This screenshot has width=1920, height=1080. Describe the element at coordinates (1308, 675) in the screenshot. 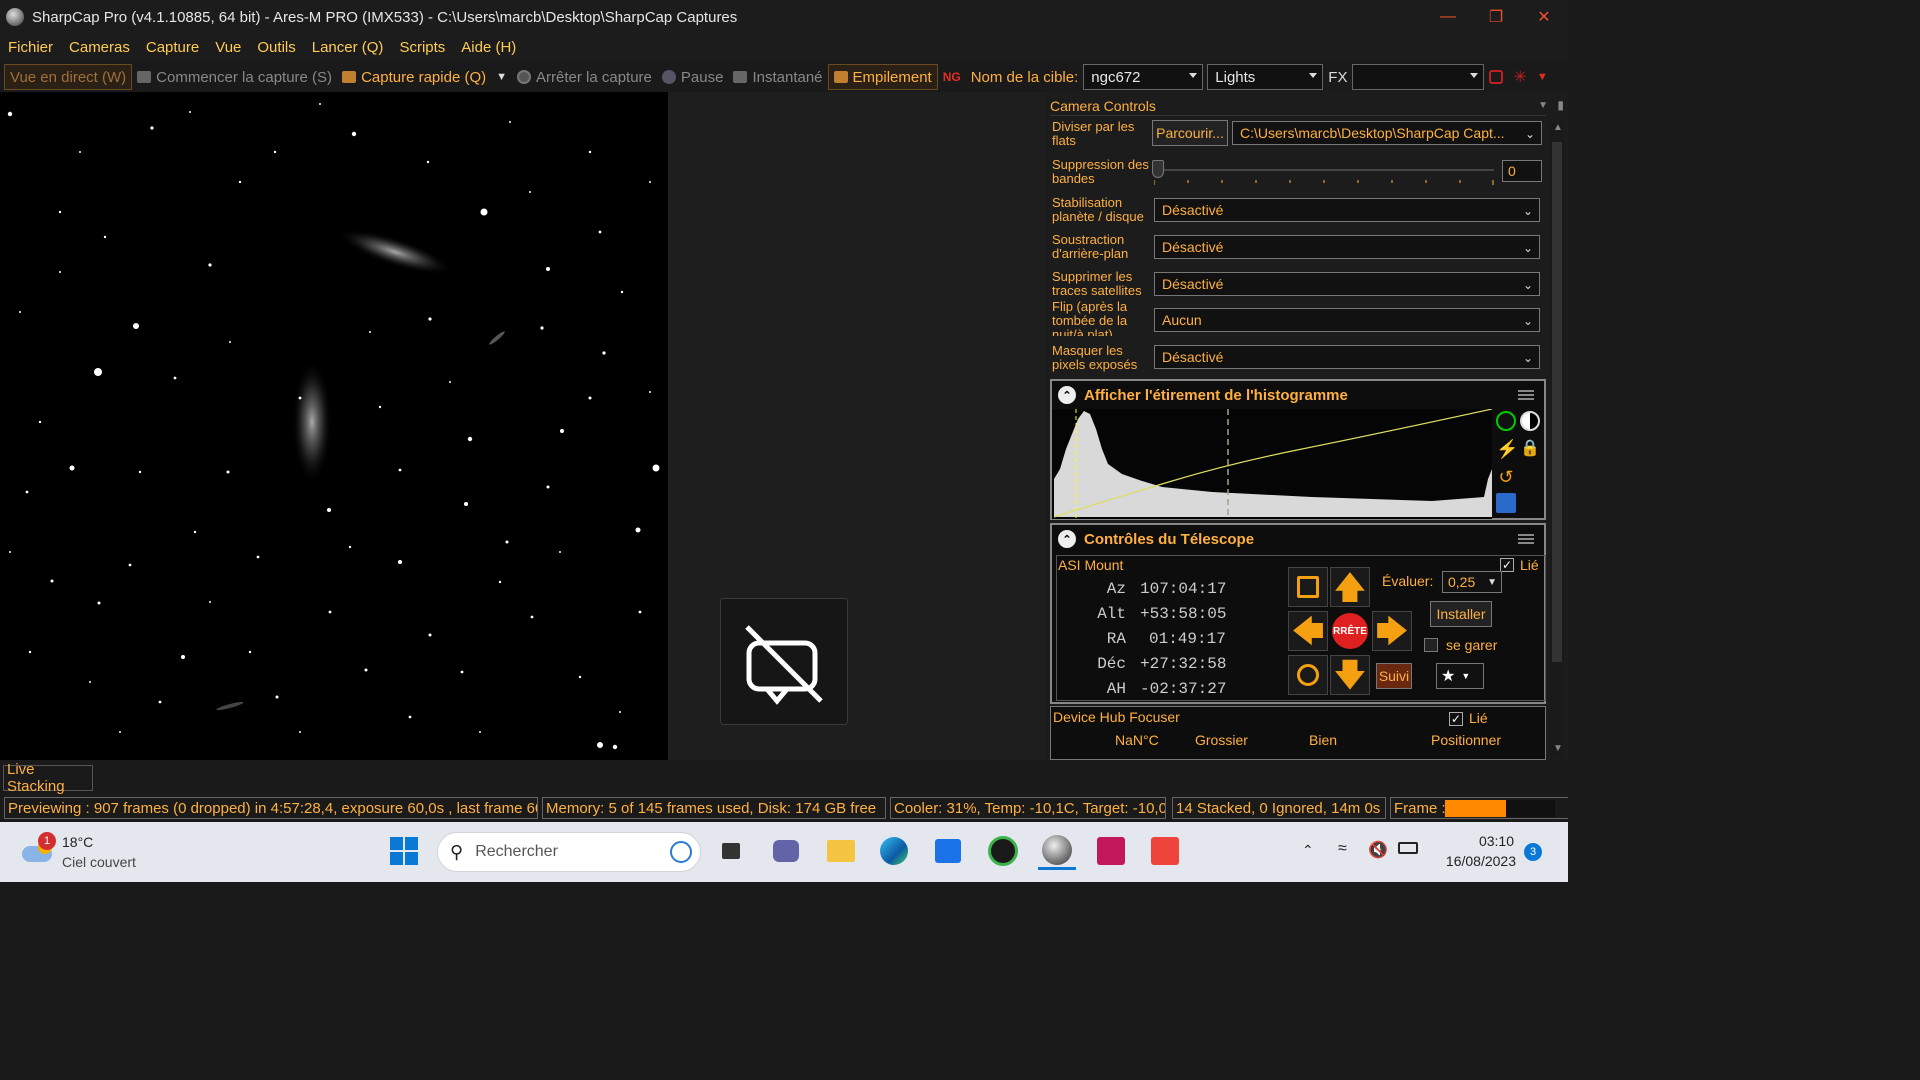

I see `target-icon` at that location.